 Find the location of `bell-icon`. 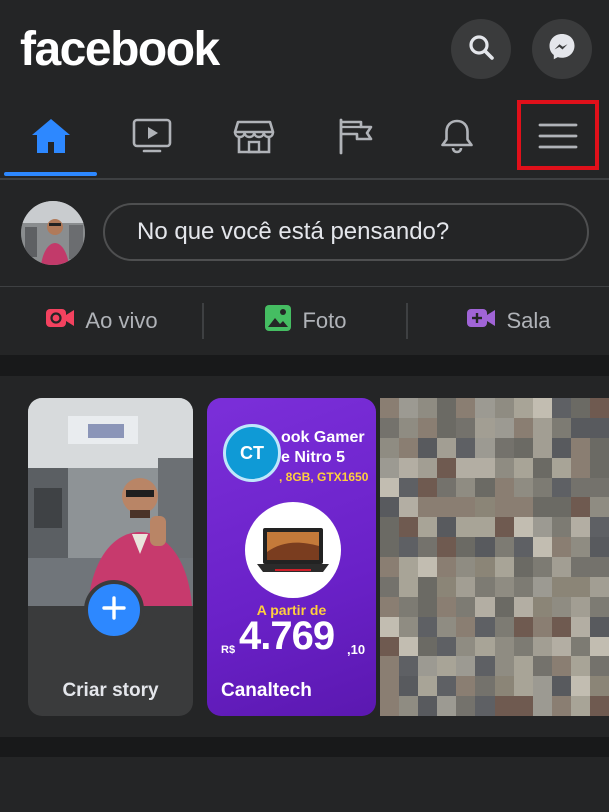

bell-icon is located at coordinates (457, 138).